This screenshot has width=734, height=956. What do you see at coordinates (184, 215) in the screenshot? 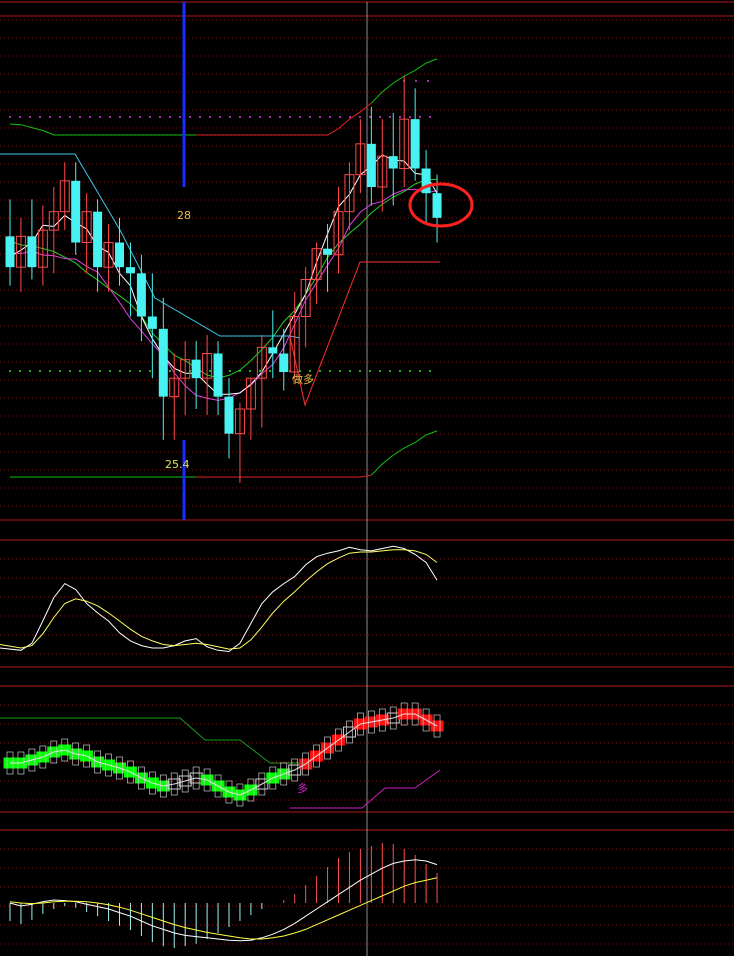
I see `high-marker-label: 28` at bounding box center [184, 215].